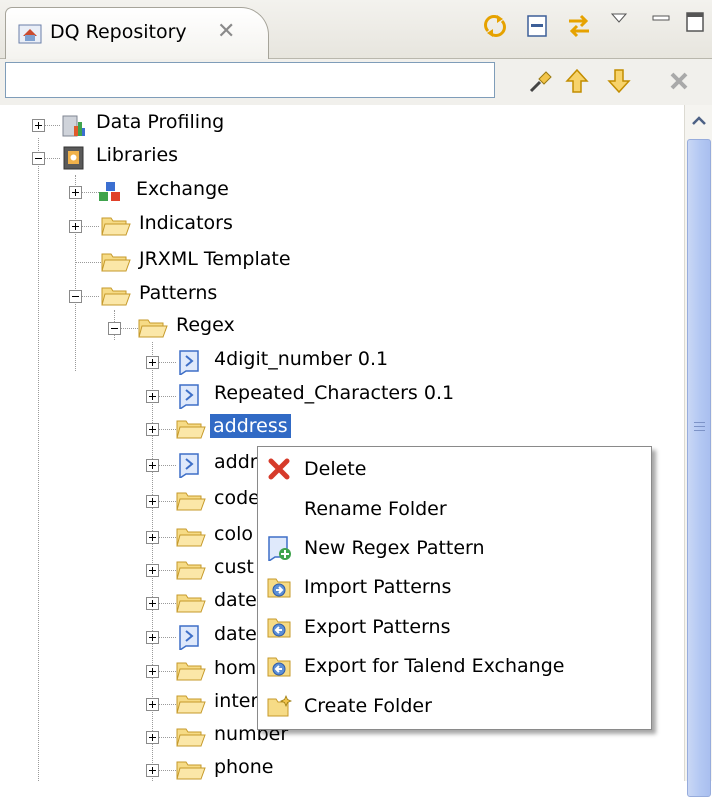 The width and height of the screenshot is (712, 797). I want to click on tree-item-data-profiling: Data Profiling, so click(340, 125).